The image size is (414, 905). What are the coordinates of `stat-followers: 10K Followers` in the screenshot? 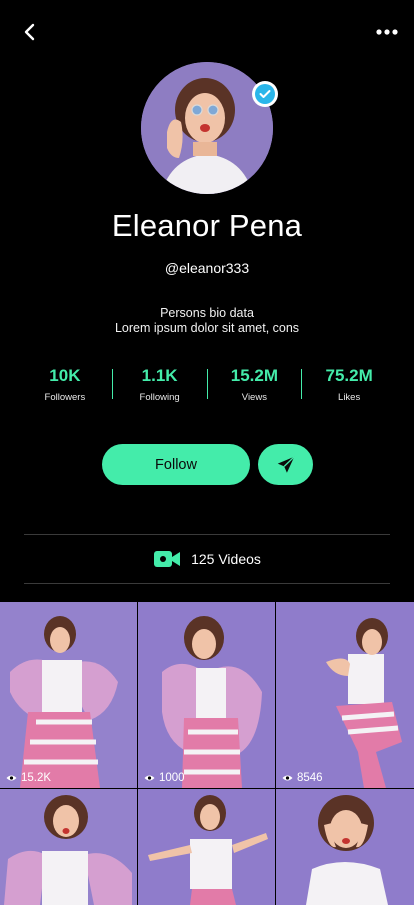 It's located at (65, 386).